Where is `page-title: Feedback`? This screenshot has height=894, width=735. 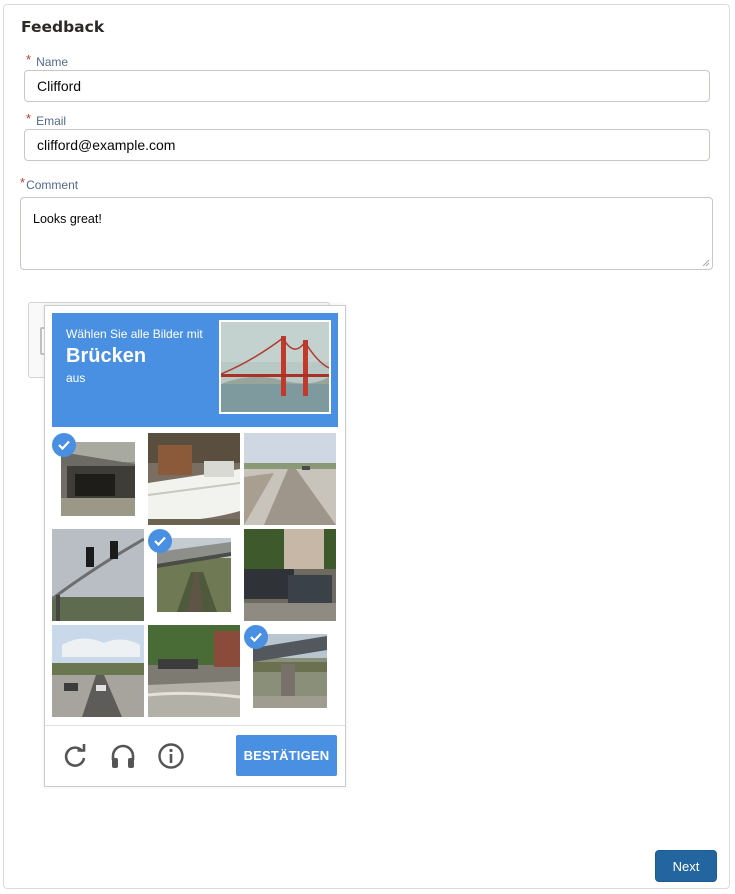
page-title: Feedback is located at coordinates (63, 27).